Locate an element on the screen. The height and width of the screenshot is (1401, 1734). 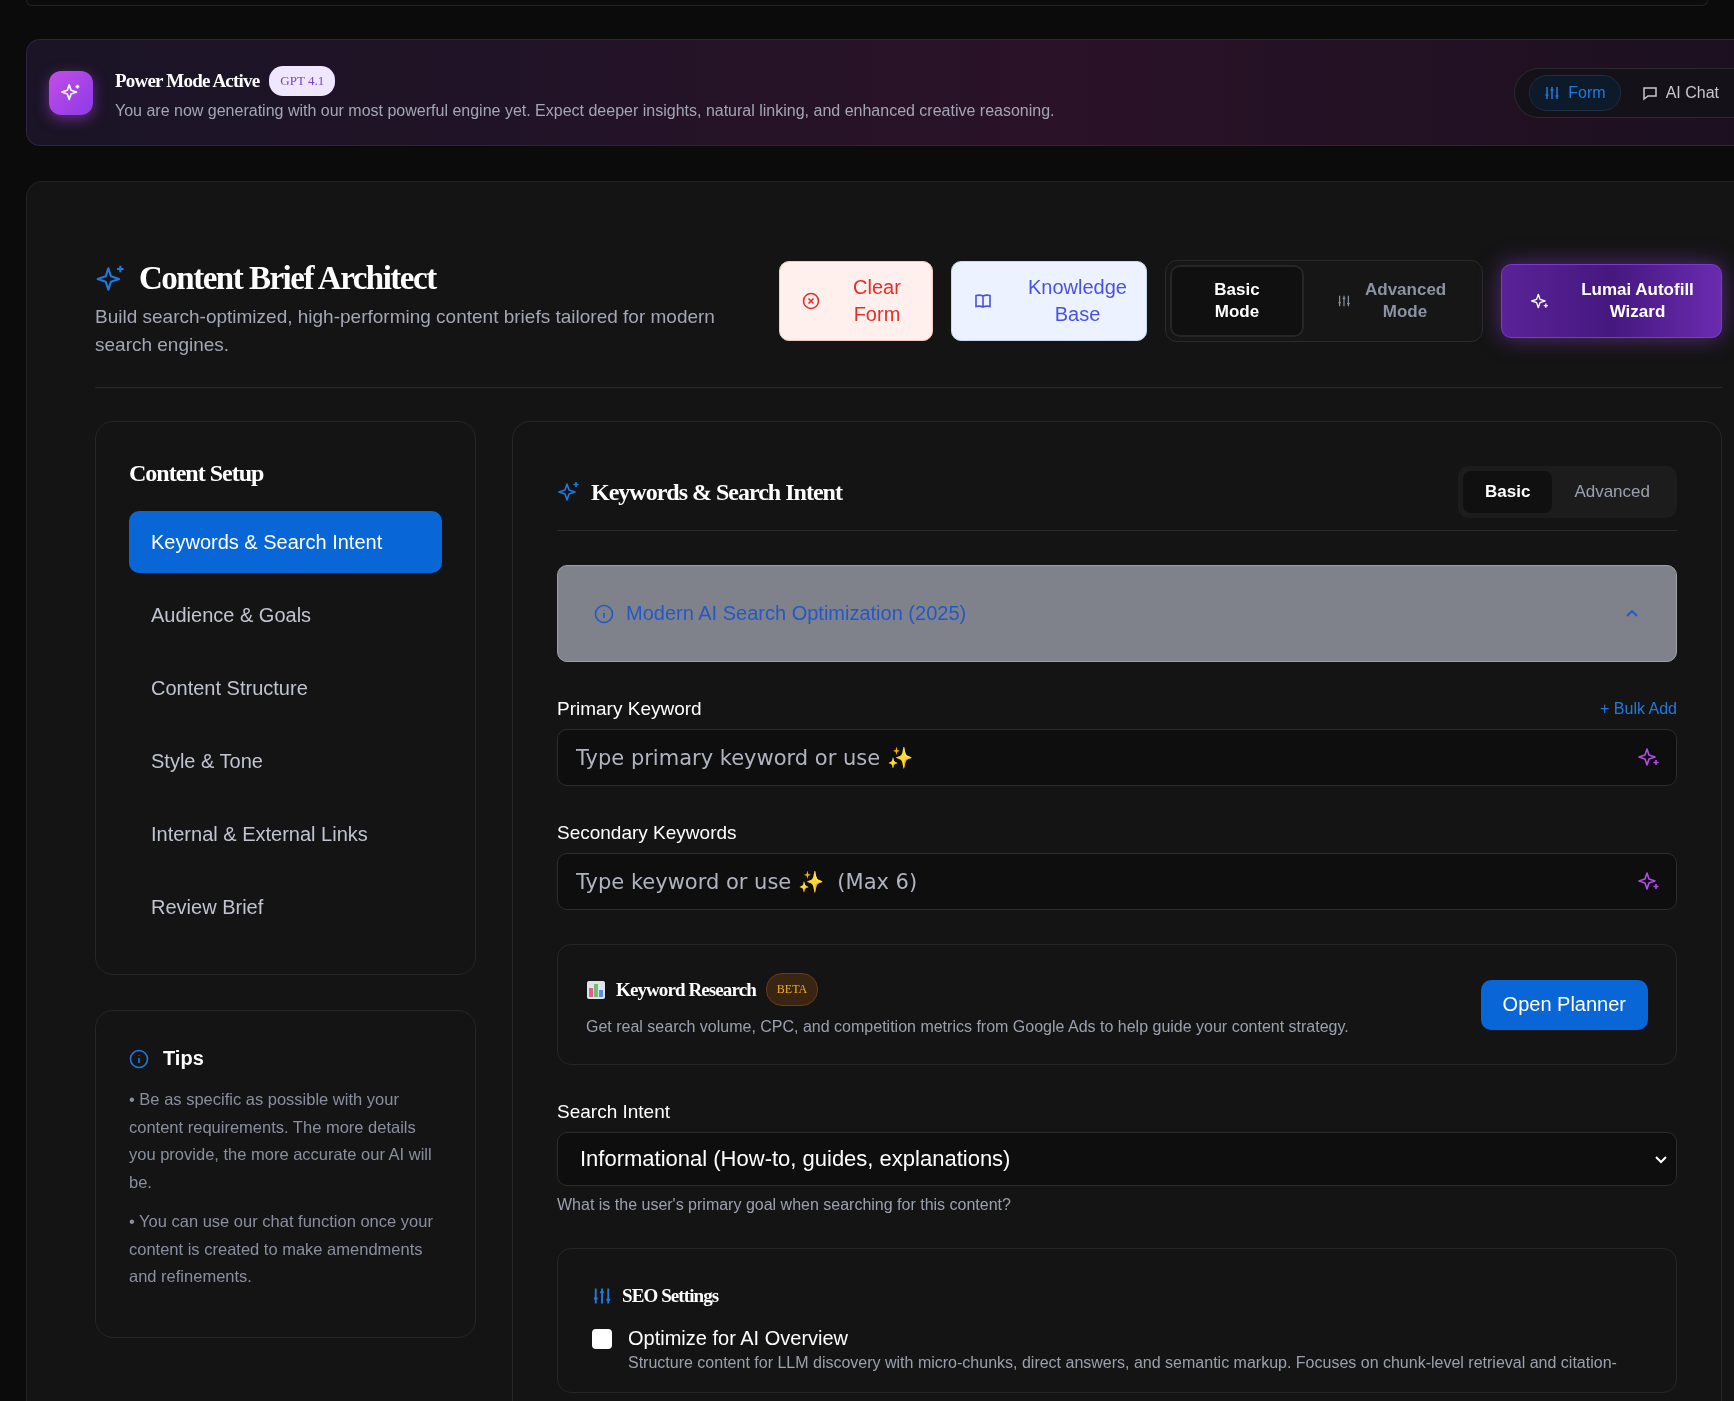
field-label: Secondary Keywords is located at coordinates (647, 833).